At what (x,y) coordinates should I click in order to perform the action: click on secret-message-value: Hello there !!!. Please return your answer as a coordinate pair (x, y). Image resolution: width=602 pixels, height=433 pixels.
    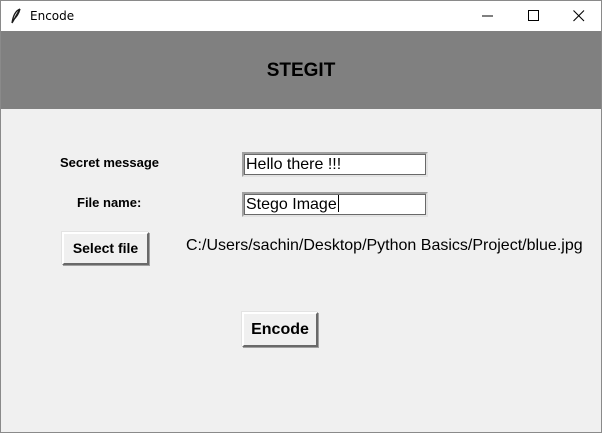
    Looking at the image, I should click on (294, 164).